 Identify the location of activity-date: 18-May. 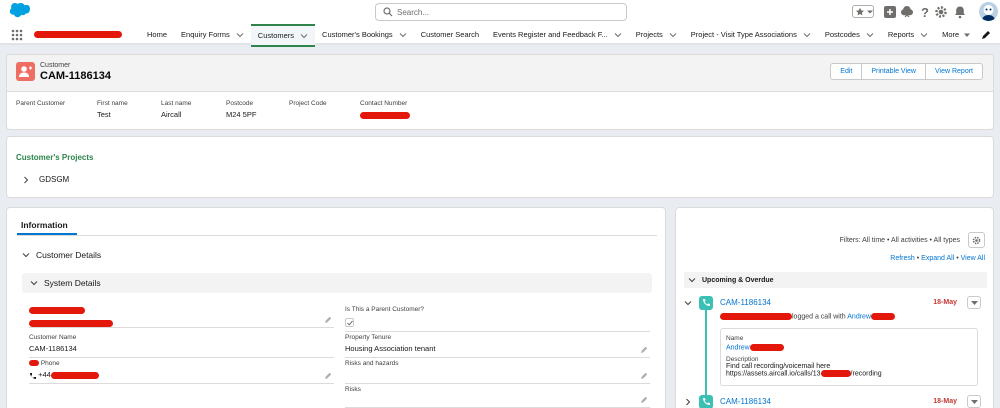
(945, 401).